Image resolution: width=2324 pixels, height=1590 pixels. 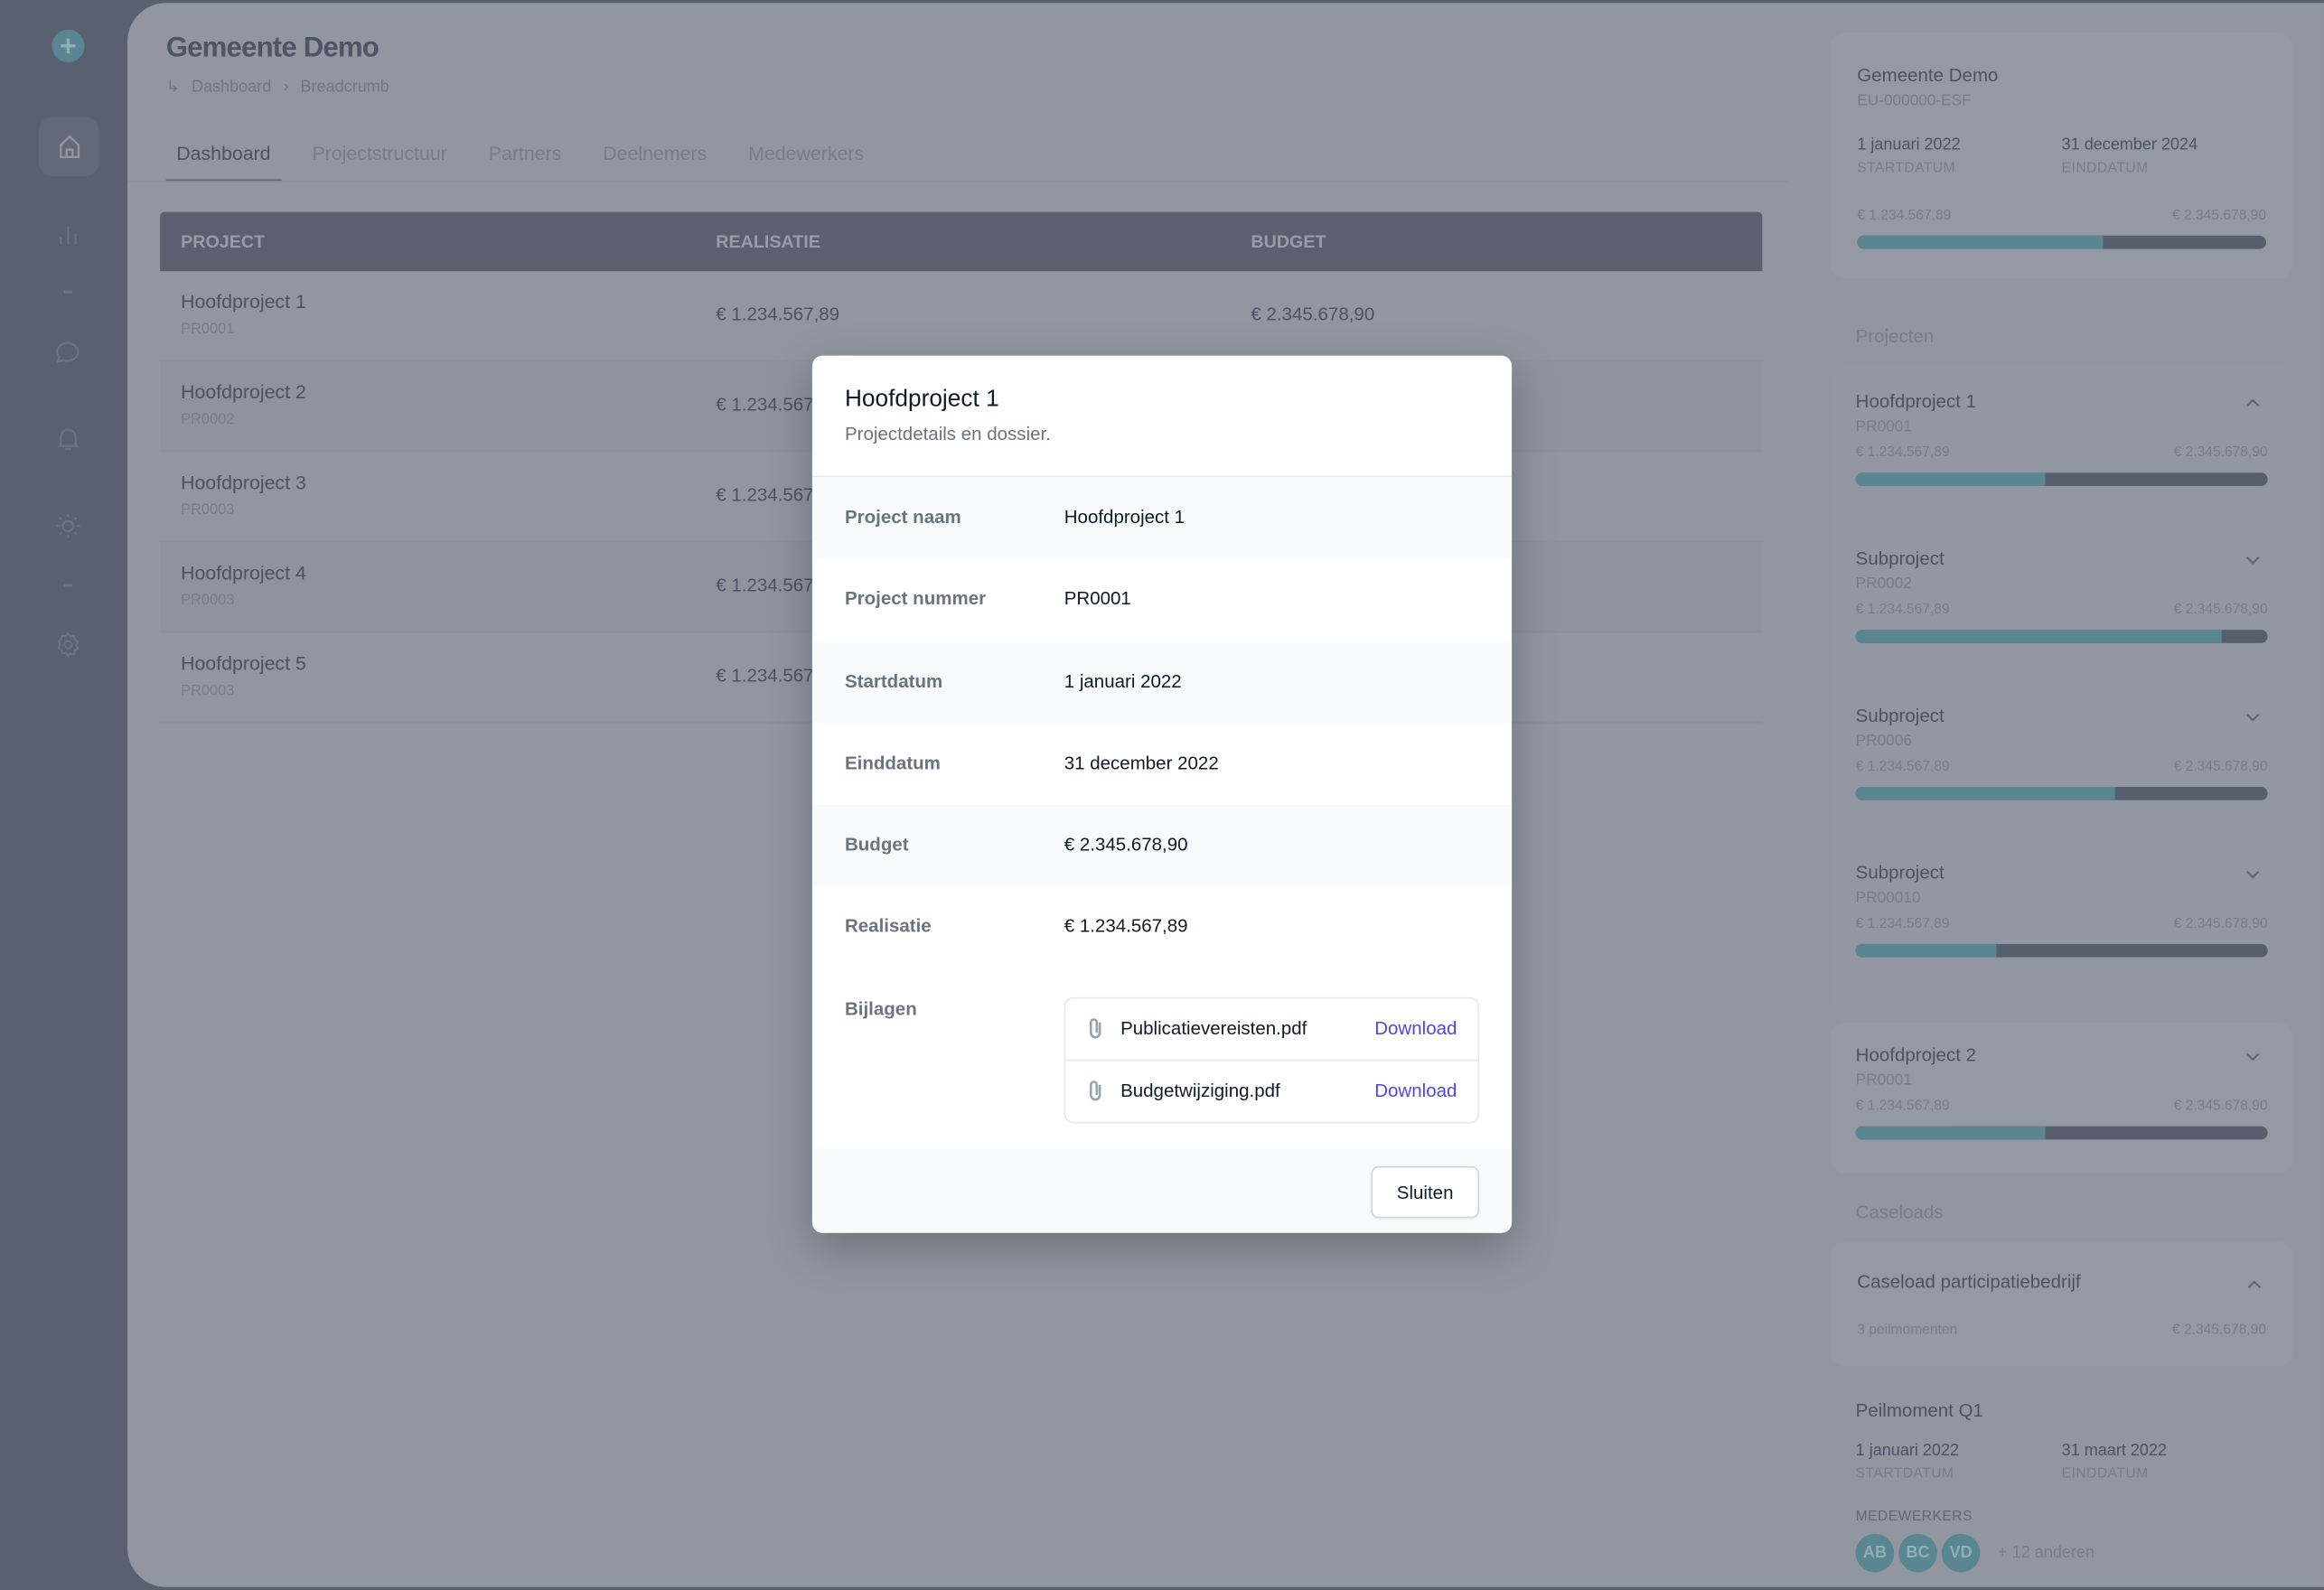 I want to click on detail-row: Project naam Hoofdproject 1, so click(x=1162, y=518).